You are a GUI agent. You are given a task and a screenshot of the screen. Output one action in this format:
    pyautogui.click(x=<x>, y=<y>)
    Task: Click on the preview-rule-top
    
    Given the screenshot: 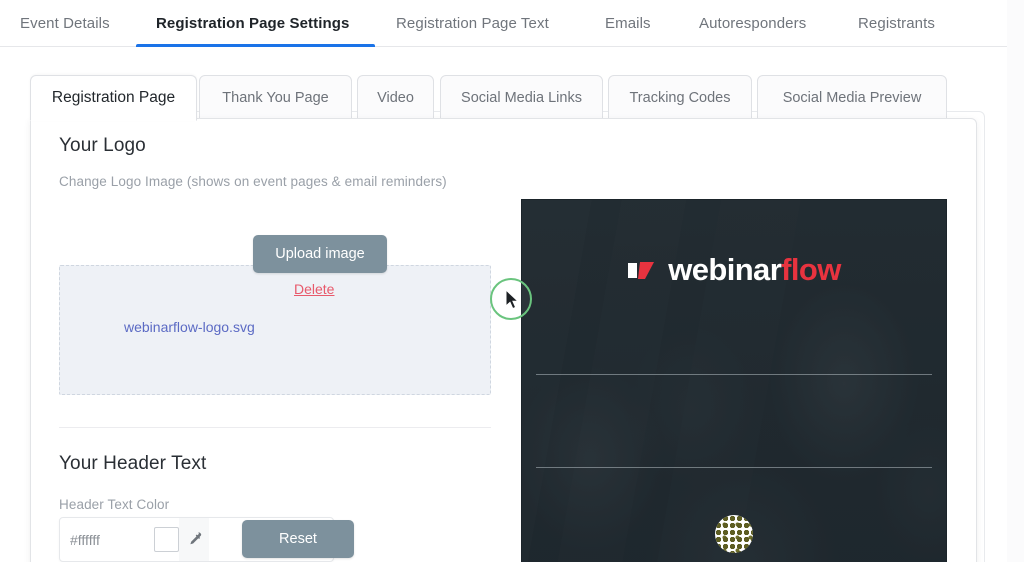 What is the action you would take?
    pyautogui.click(x=734, y=374)
    